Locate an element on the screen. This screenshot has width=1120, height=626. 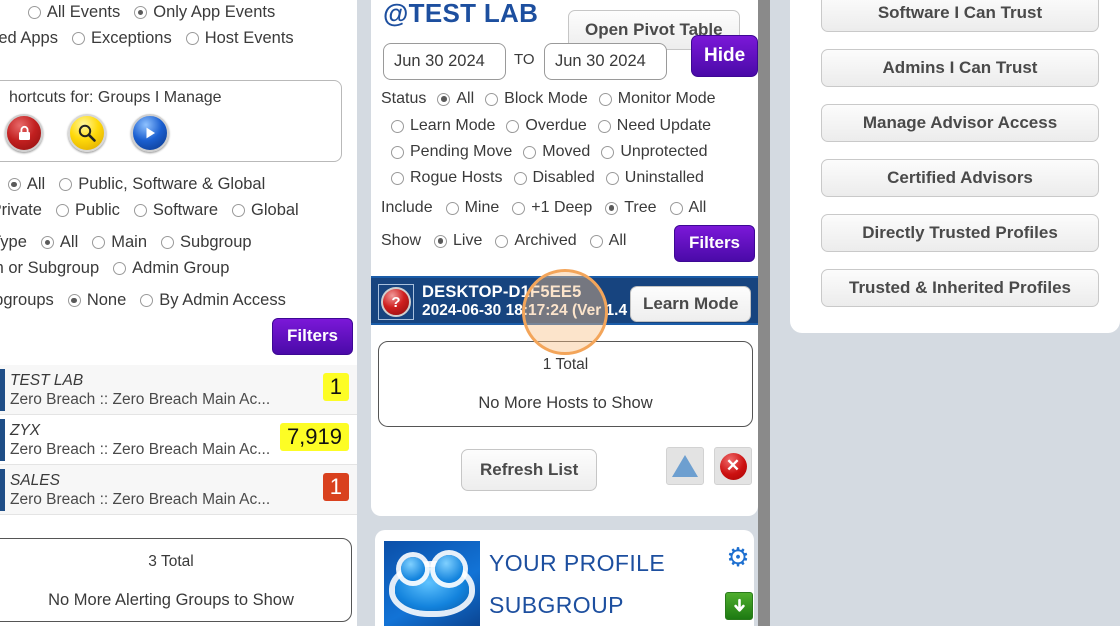
radio-label: Admin Group is located at coordinates (181, 268).